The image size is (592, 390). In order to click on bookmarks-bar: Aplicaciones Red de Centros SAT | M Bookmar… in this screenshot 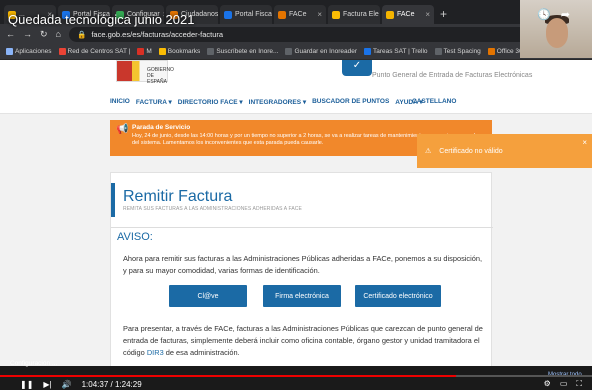, I will do `click(296, 52)`.